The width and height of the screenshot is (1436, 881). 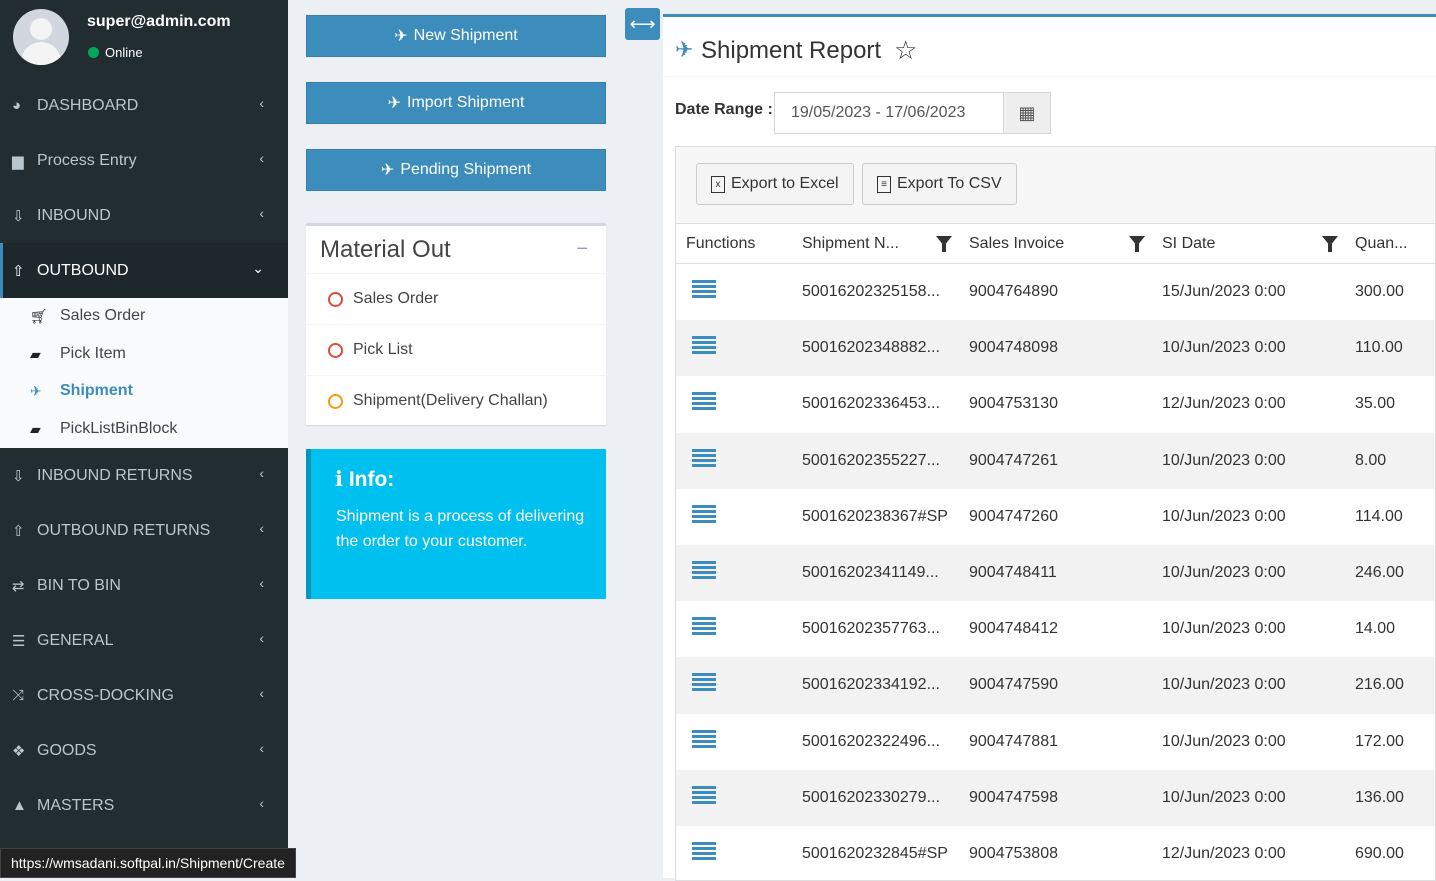 I want to click on expand-toggle-button: ⟷, so click(x=642, y=24).